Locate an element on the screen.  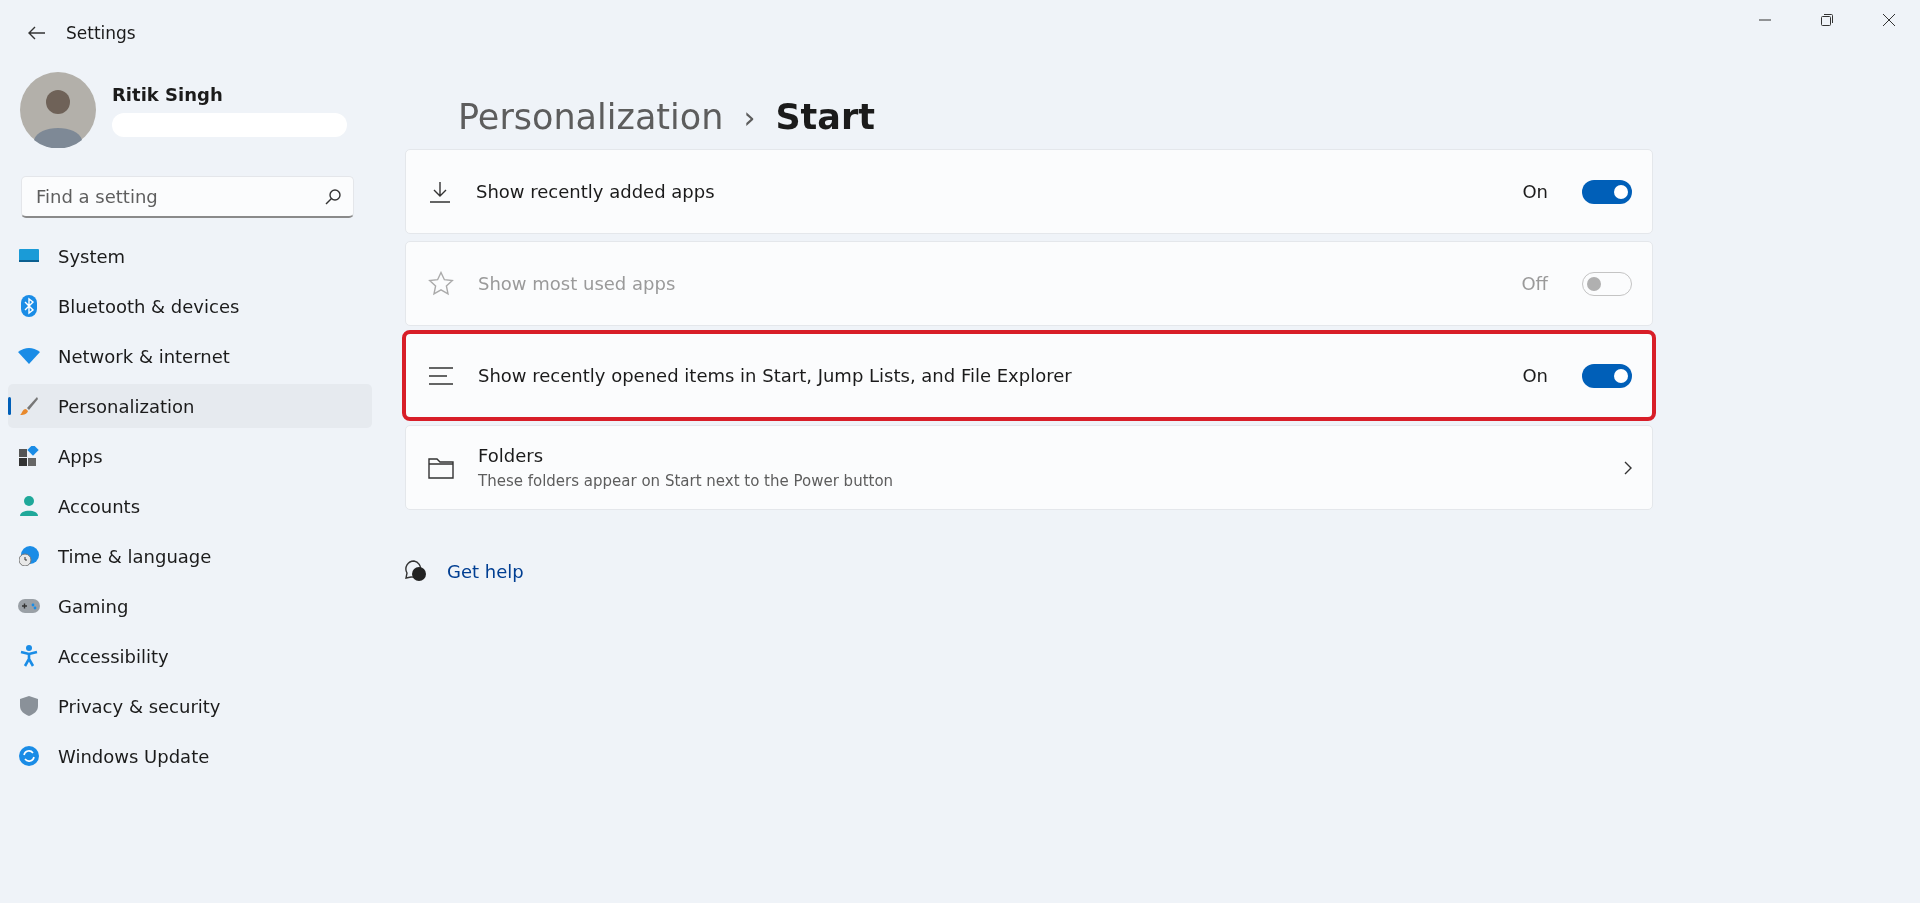
close-icon is located at coordinates (1889, 20).